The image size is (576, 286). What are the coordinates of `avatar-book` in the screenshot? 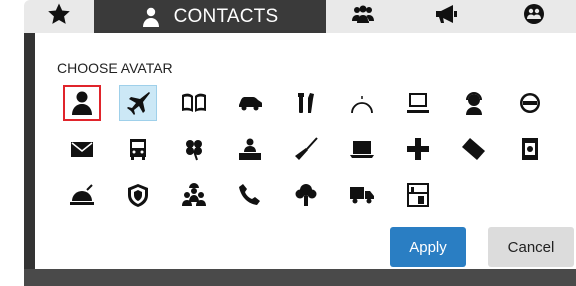 It's located at (194, 103).